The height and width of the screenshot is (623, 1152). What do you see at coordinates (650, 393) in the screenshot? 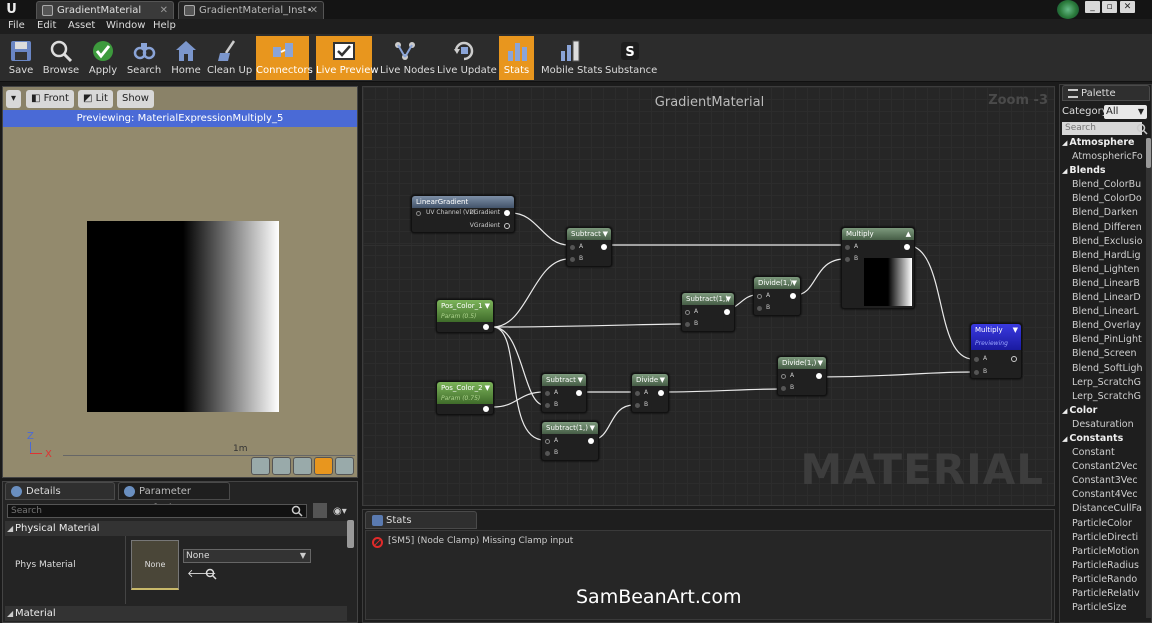
I see `node-divide: Divide ▼ A B` at bounding box center [650, 393].